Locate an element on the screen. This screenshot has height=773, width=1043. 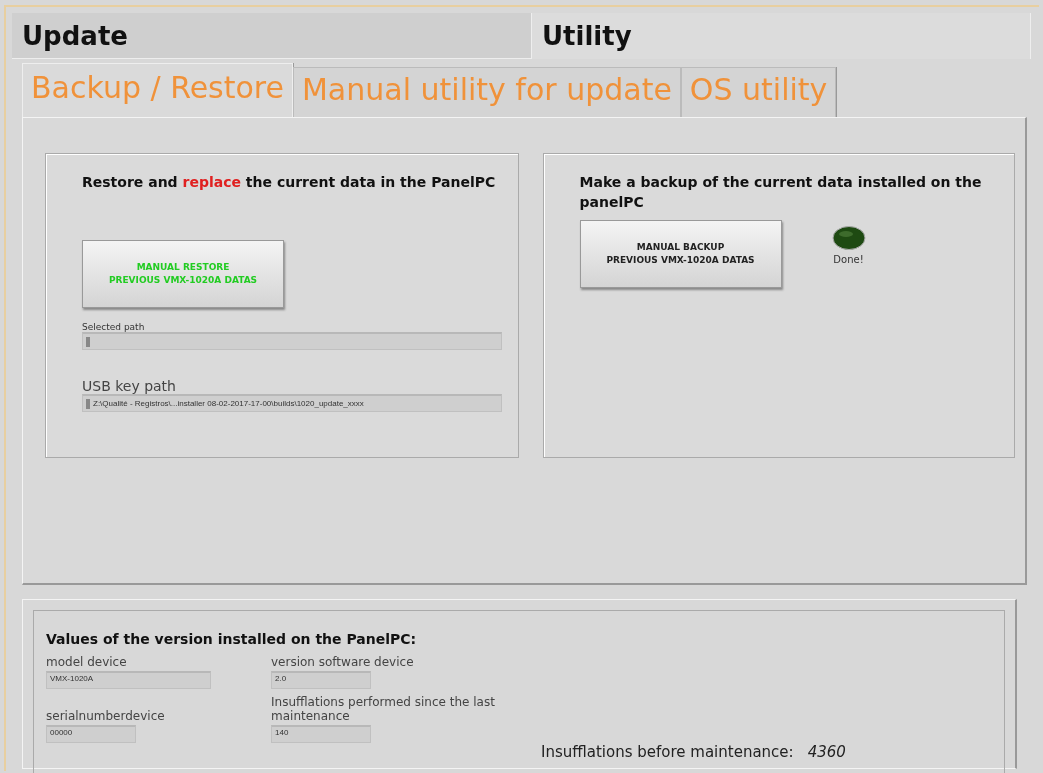
main-tab: Update is located at coordinates (272, 36).